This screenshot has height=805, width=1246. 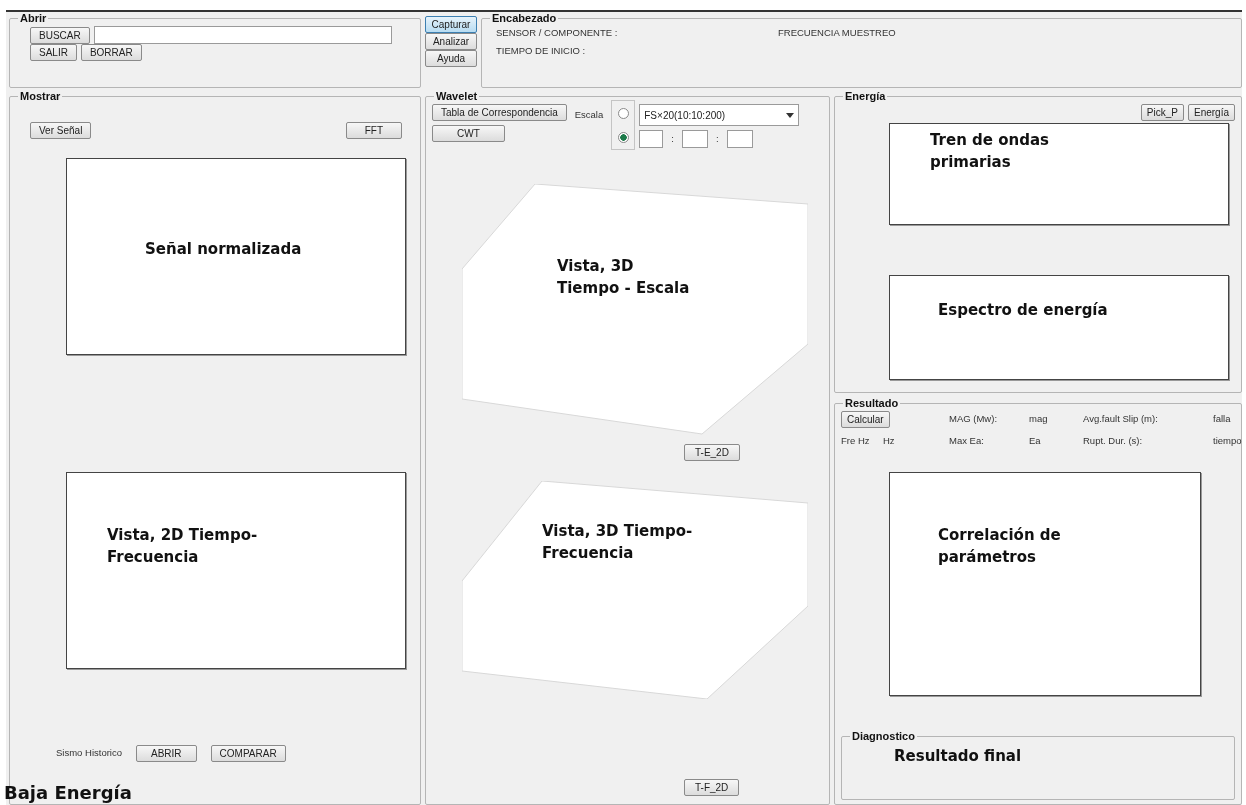 What do you see at coordinates (617, 542) in the screenshot?
I see `plot-label: Vista, 3D Tiempo- Frecuencia` at bounding box center [617, 542].